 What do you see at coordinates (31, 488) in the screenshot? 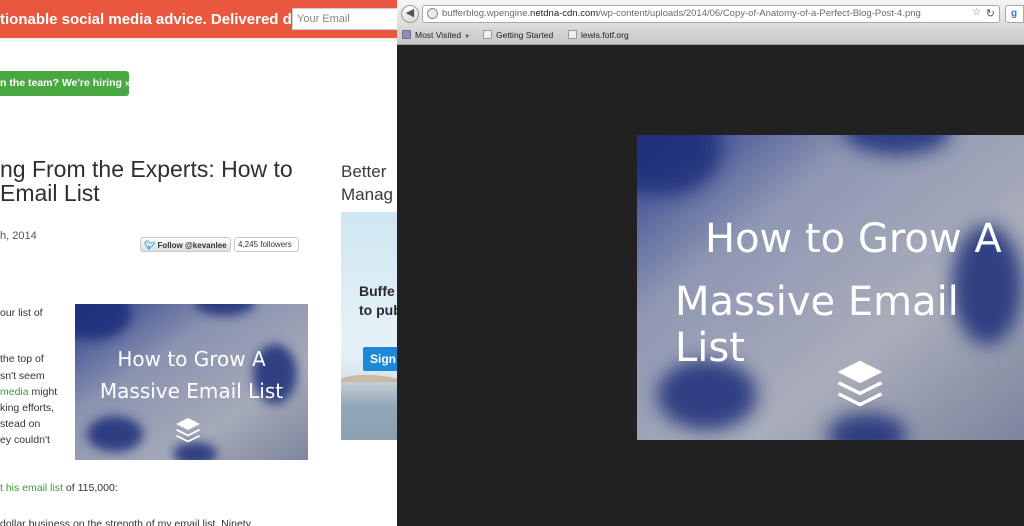
I see `email-list-link: t his email list` at bounding box center [31, 488].